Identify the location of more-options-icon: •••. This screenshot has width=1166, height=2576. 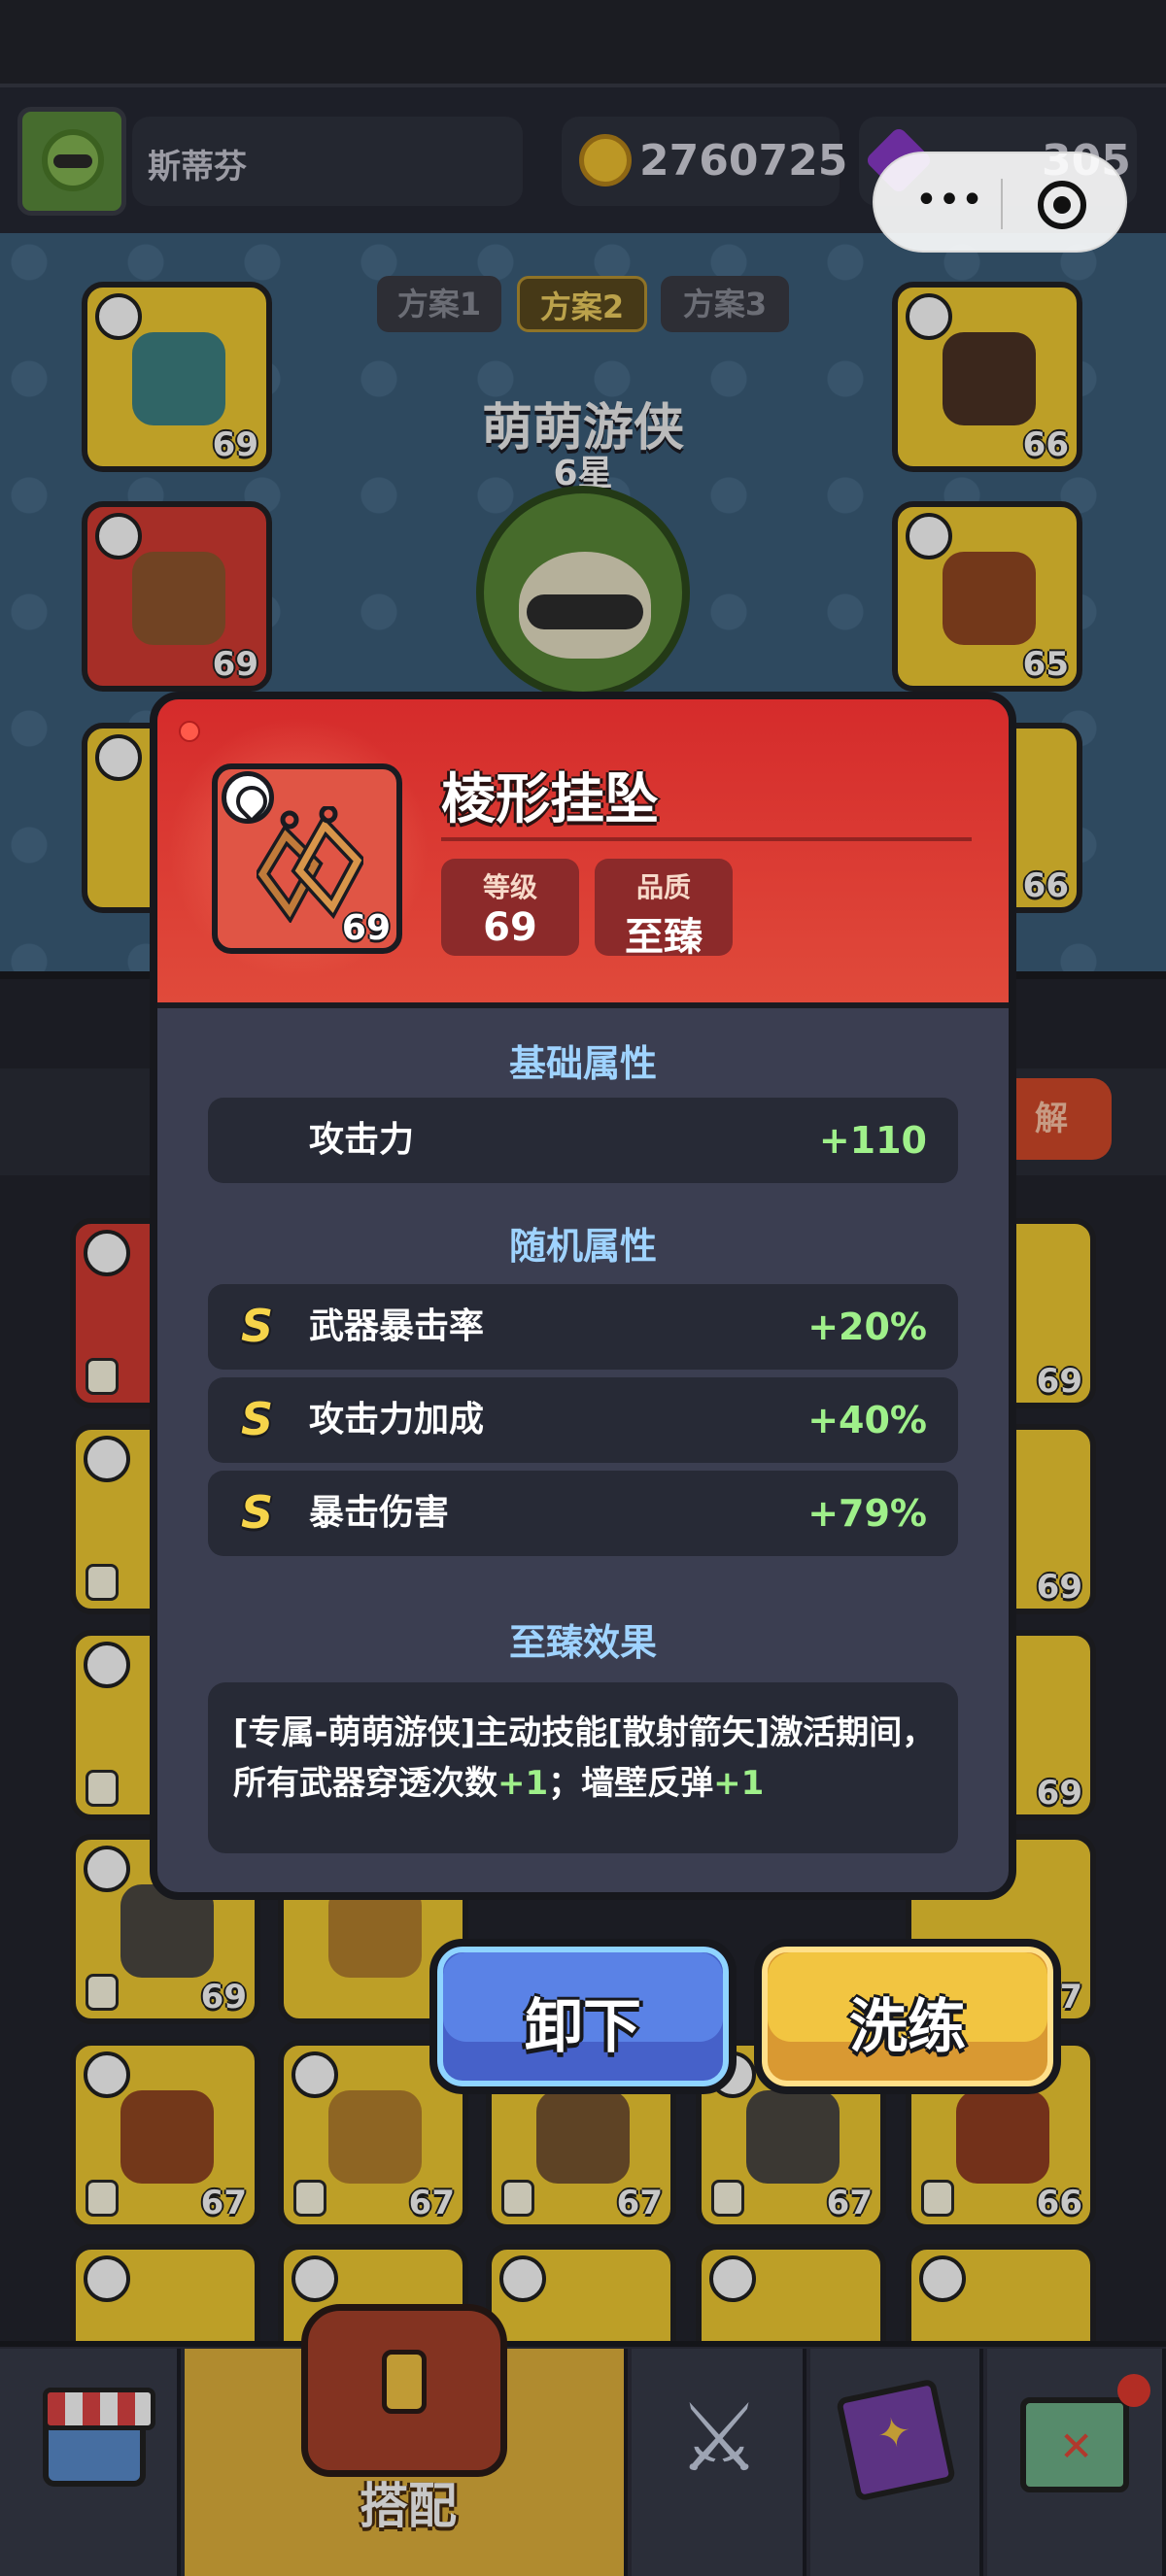
(949, 203).